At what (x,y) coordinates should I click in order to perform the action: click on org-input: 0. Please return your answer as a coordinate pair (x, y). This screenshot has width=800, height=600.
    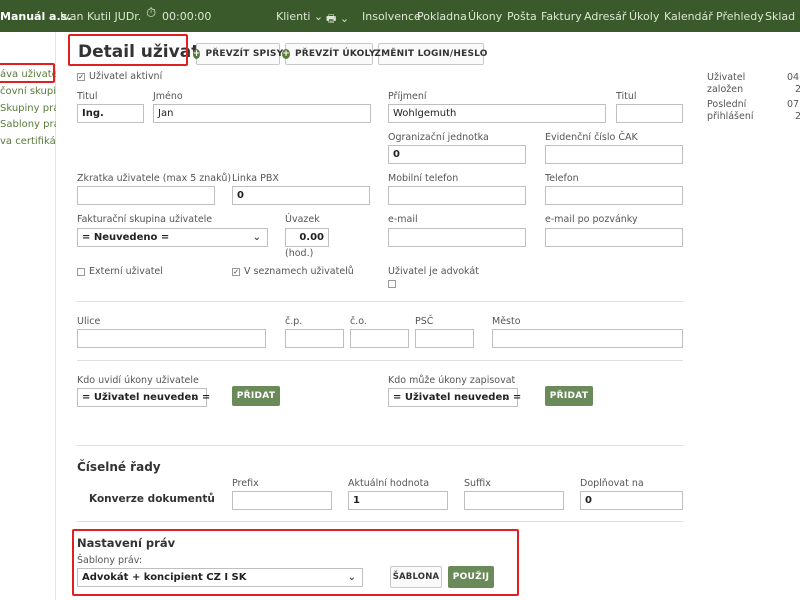
    Looking at the image, I should click on (457, 154).